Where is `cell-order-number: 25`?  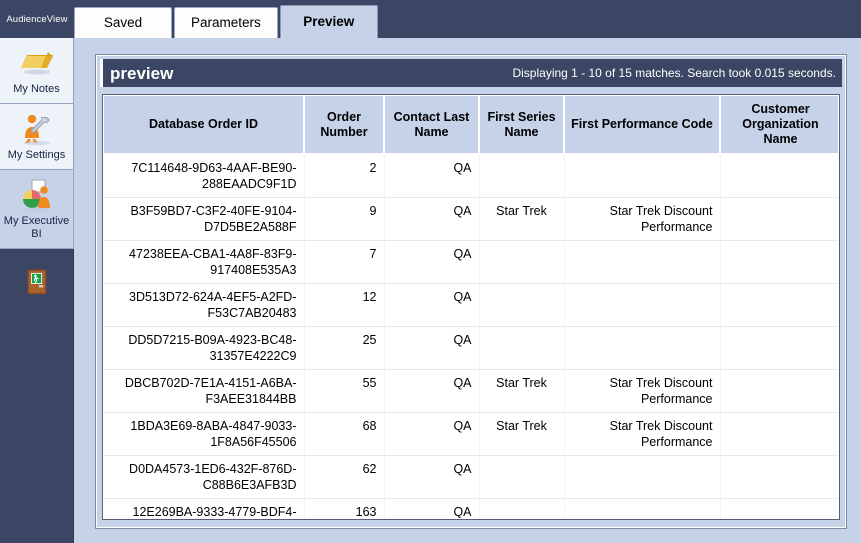
cell-order-number: 25 is located at coordinates (344, 348).